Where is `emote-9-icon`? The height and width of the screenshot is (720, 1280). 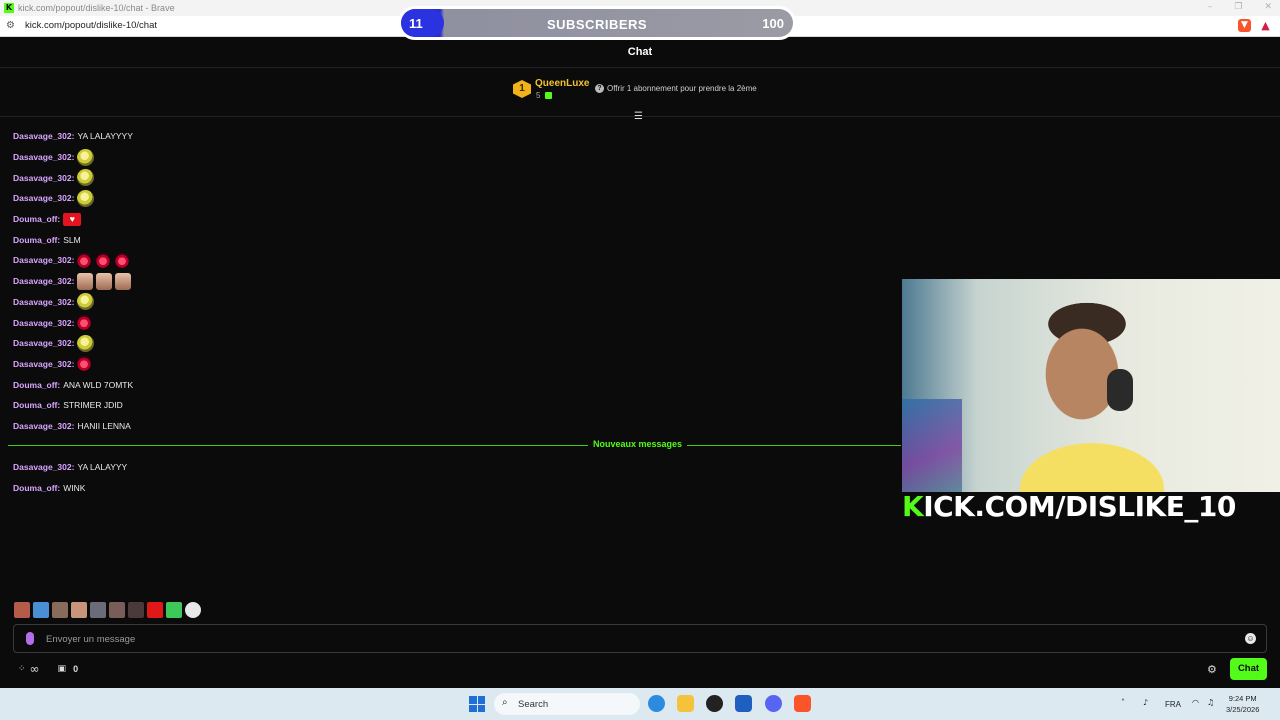 emote-9-icon is located at coordinates (174, 610).